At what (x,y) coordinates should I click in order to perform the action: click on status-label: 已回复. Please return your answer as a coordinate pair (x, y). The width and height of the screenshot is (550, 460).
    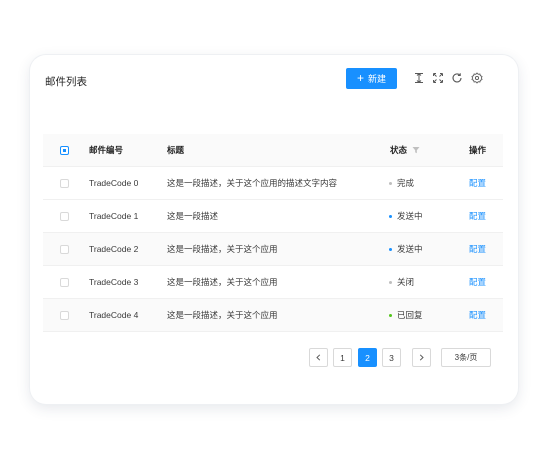
    Looking at the image, I should click on (410, 315).